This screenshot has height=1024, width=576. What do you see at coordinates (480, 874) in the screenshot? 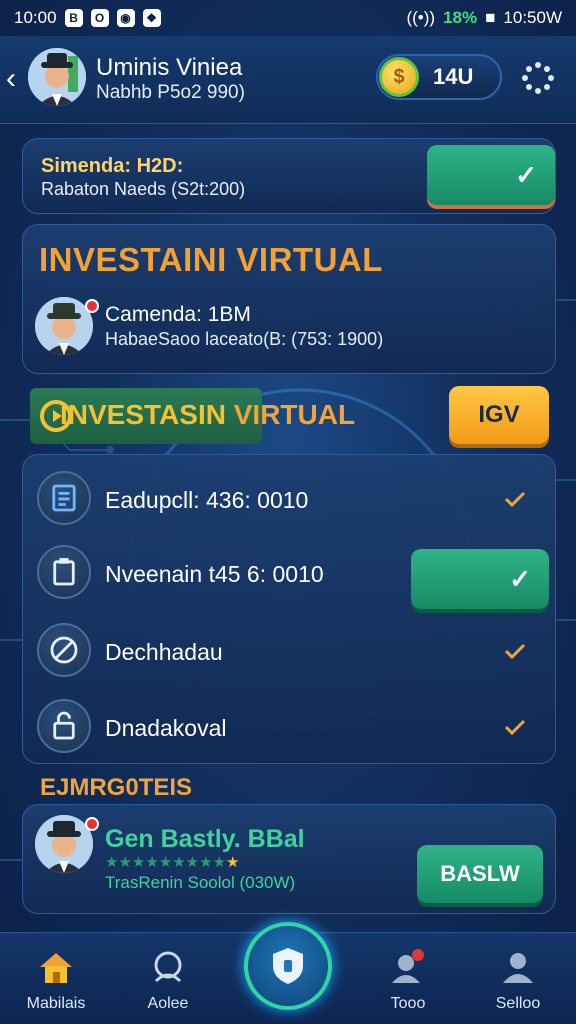
I see `expert-action-button: BASLW` at bounding box center [480, 874].